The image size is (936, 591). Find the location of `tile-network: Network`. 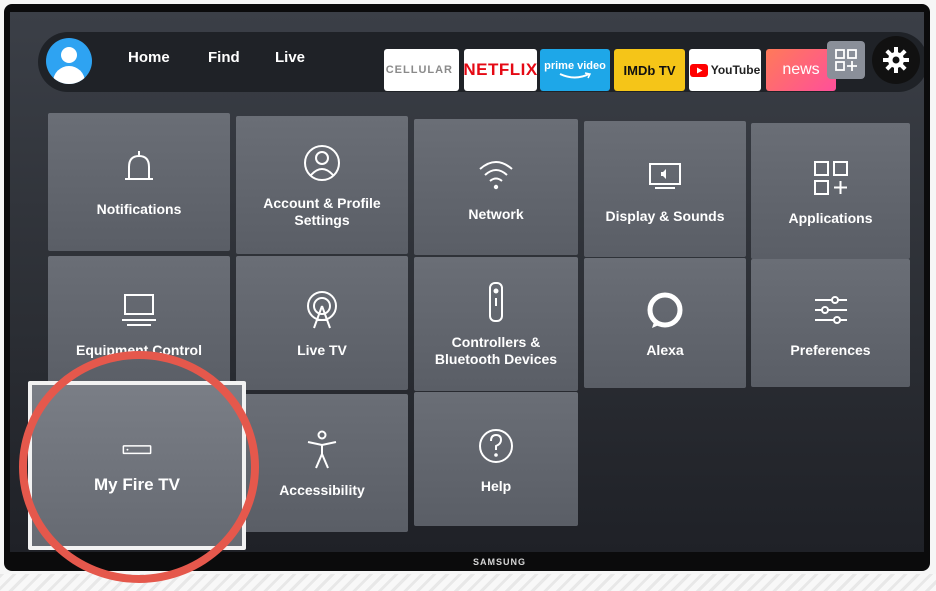

tile-network: Network is located at coordinates (496, 187).